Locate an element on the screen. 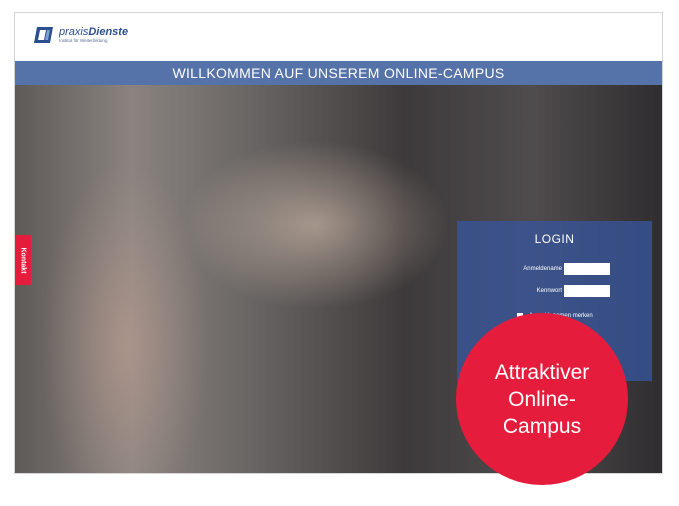 The height and width of the screenshot is (506, 679). promo-badge: Attraktiver Online- Campus is located at coordinates (542, 399).